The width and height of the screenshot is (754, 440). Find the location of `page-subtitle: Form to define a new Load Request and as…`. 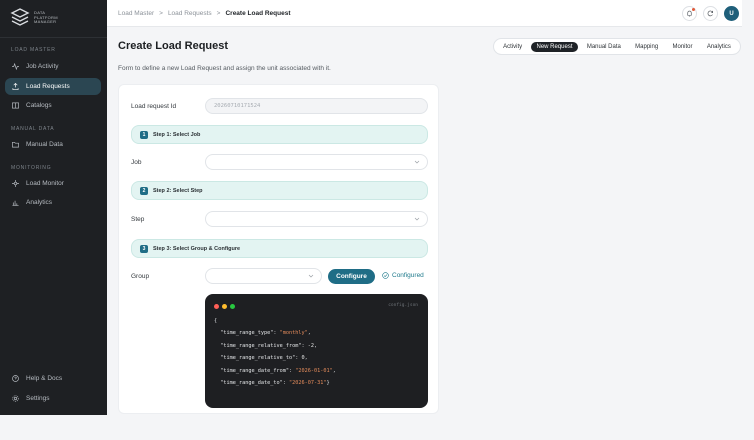

page-subtitle: Form to define a new Load Request and as… is located at coordinates (224, 68).